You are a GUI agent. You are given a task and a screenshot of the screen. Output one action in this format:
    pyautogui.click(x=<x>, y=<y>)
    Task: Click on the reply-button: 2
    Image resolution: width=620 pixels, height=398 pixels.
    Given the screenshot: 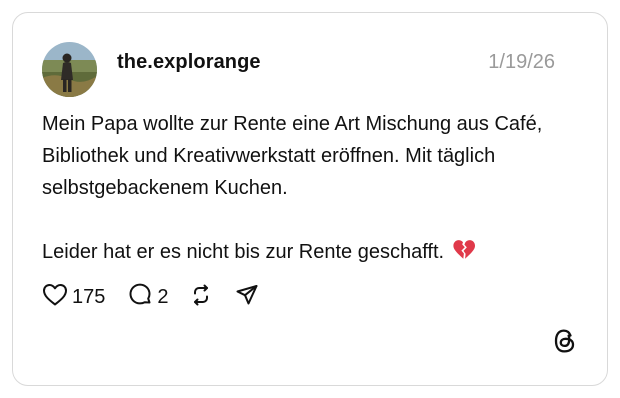 What is the action you would take?
    pyautogui.click(x=148, y=297)
    